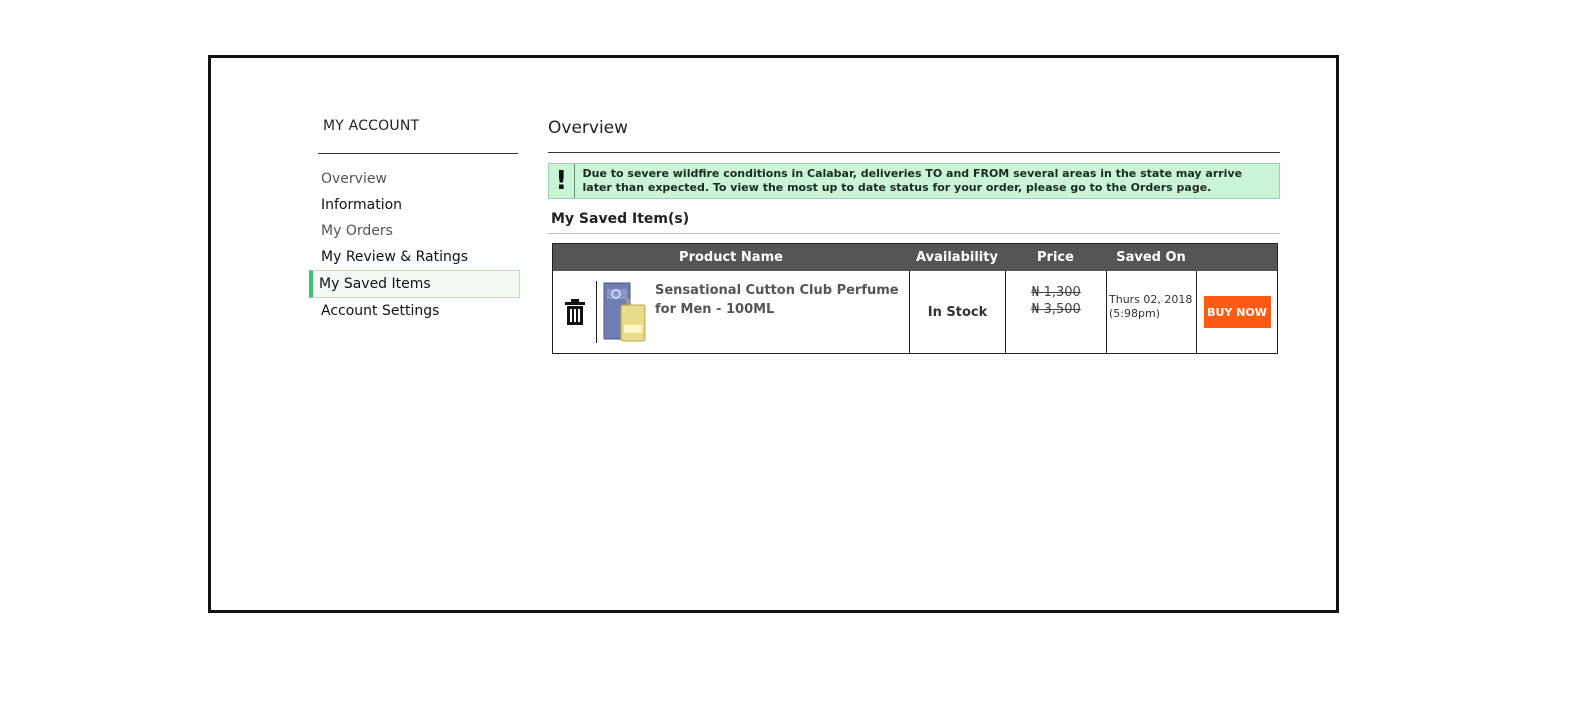 Image resolution: width=1594 pixels, height=709 pixels. I want to click on saved-on-cell: Thurs 02, 2018 (5:98pm), so click(1151, 312).